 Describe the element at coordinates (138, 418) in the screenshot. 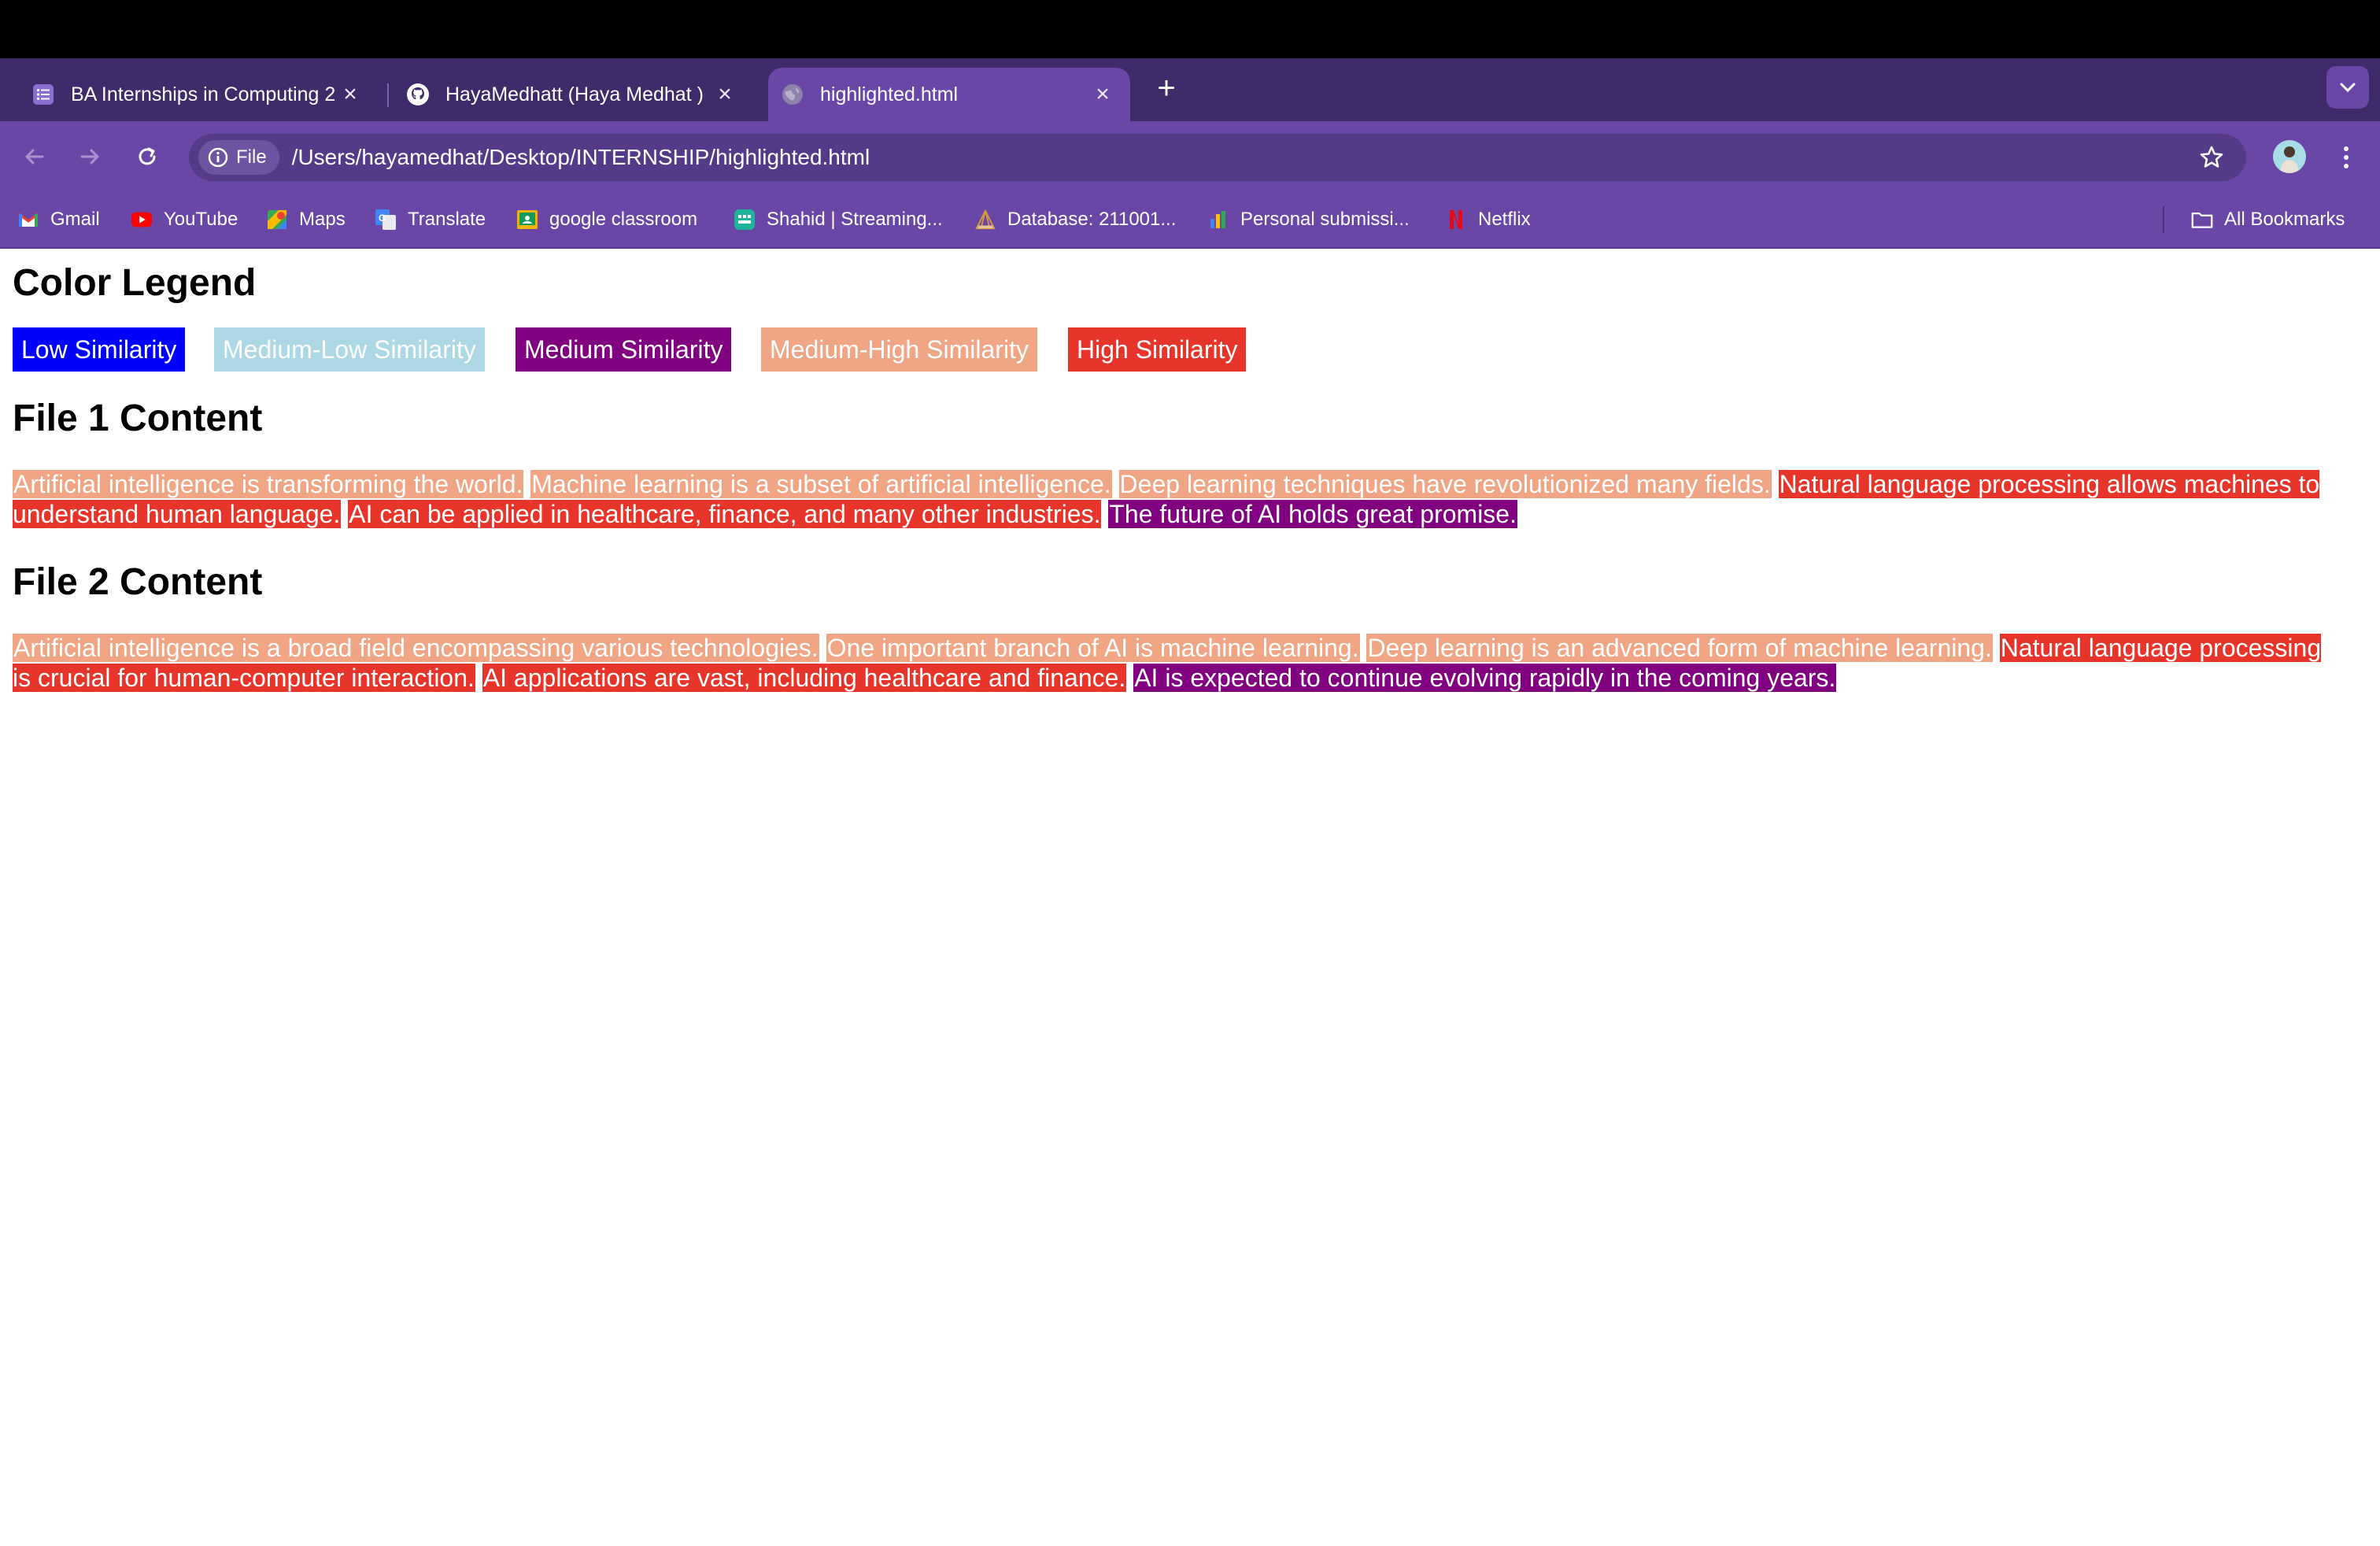

I see `file1-title: File 1 Content` at that location.